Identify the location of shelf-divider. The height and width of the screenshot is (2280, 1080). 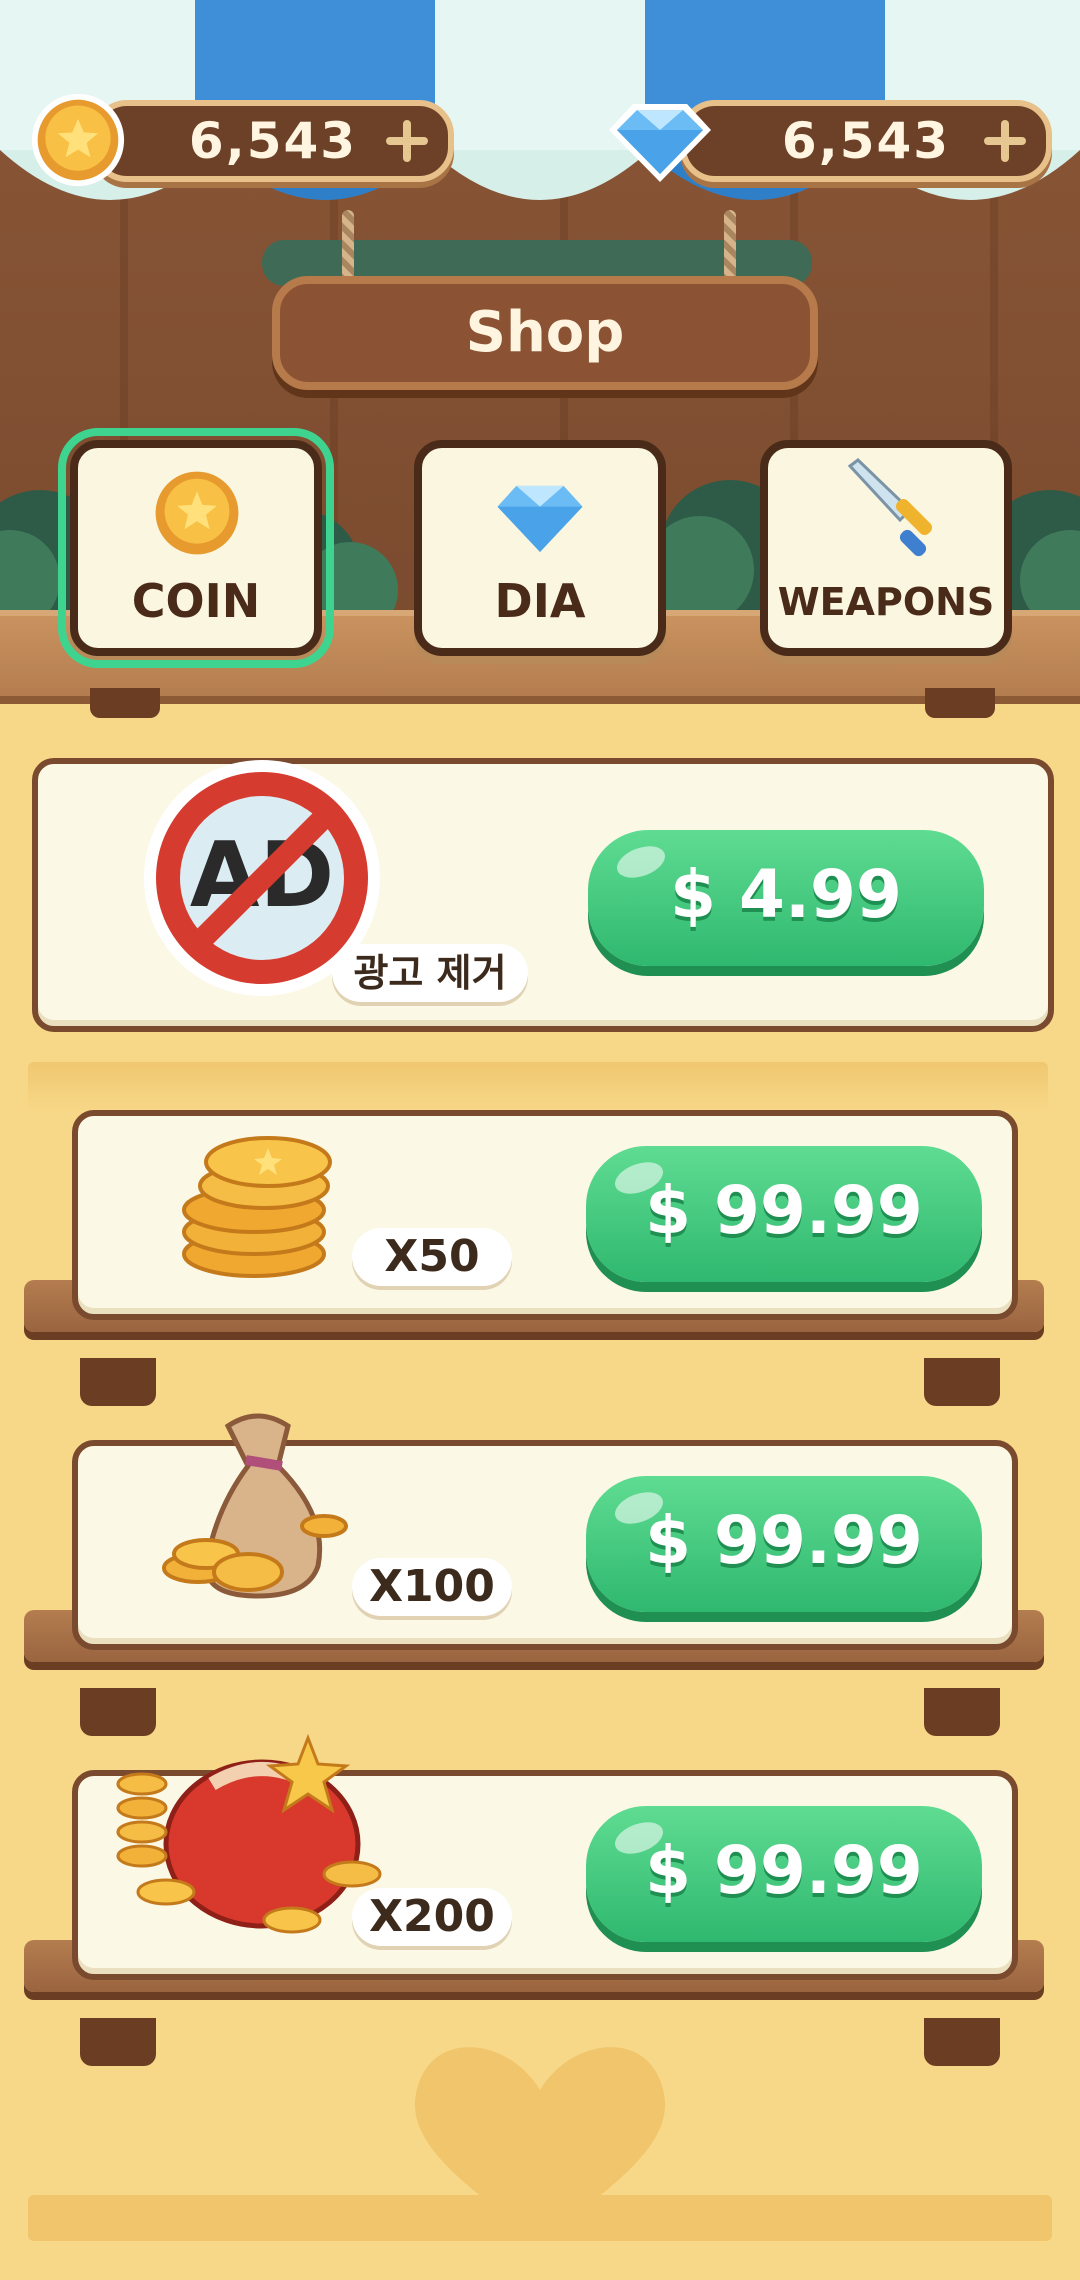
(538, 1087).